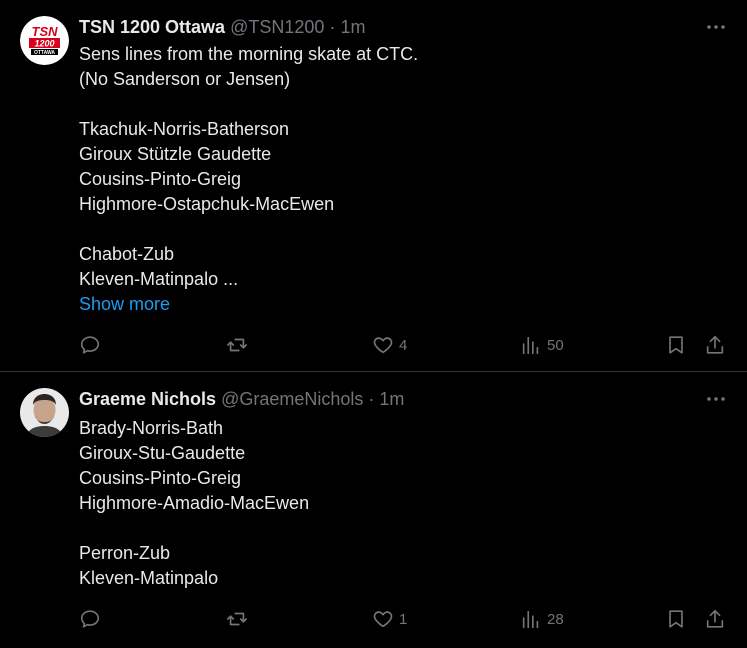  Describe the element at coordinates (162, 453) in the screenshot. I see `tweet-line: Giroux-Stu-Gaudette` at that location.